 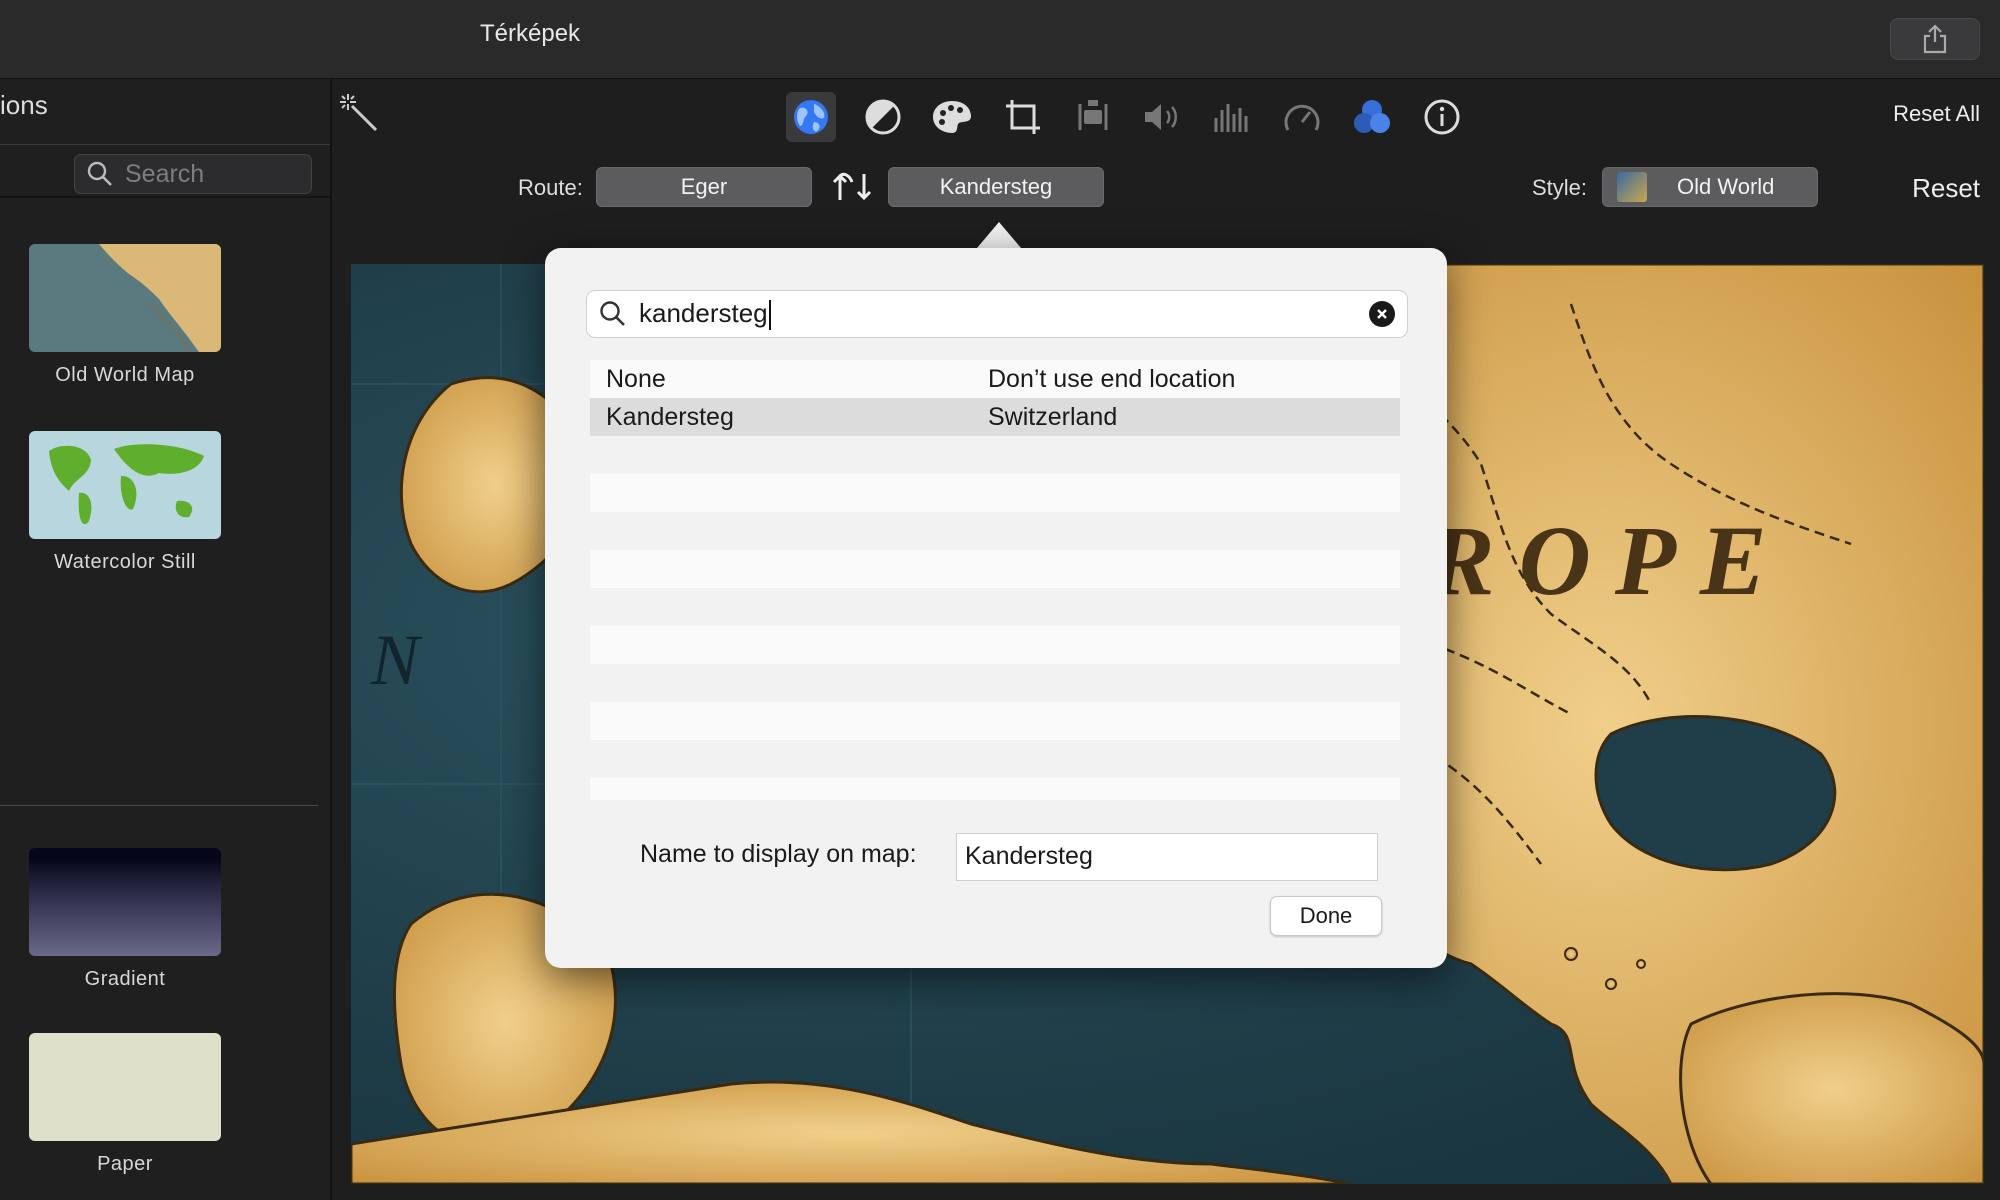 What do you see at coordinates (636, 379) in the screenshot?
I see `result-name: None` at bounding box center [636, 379].